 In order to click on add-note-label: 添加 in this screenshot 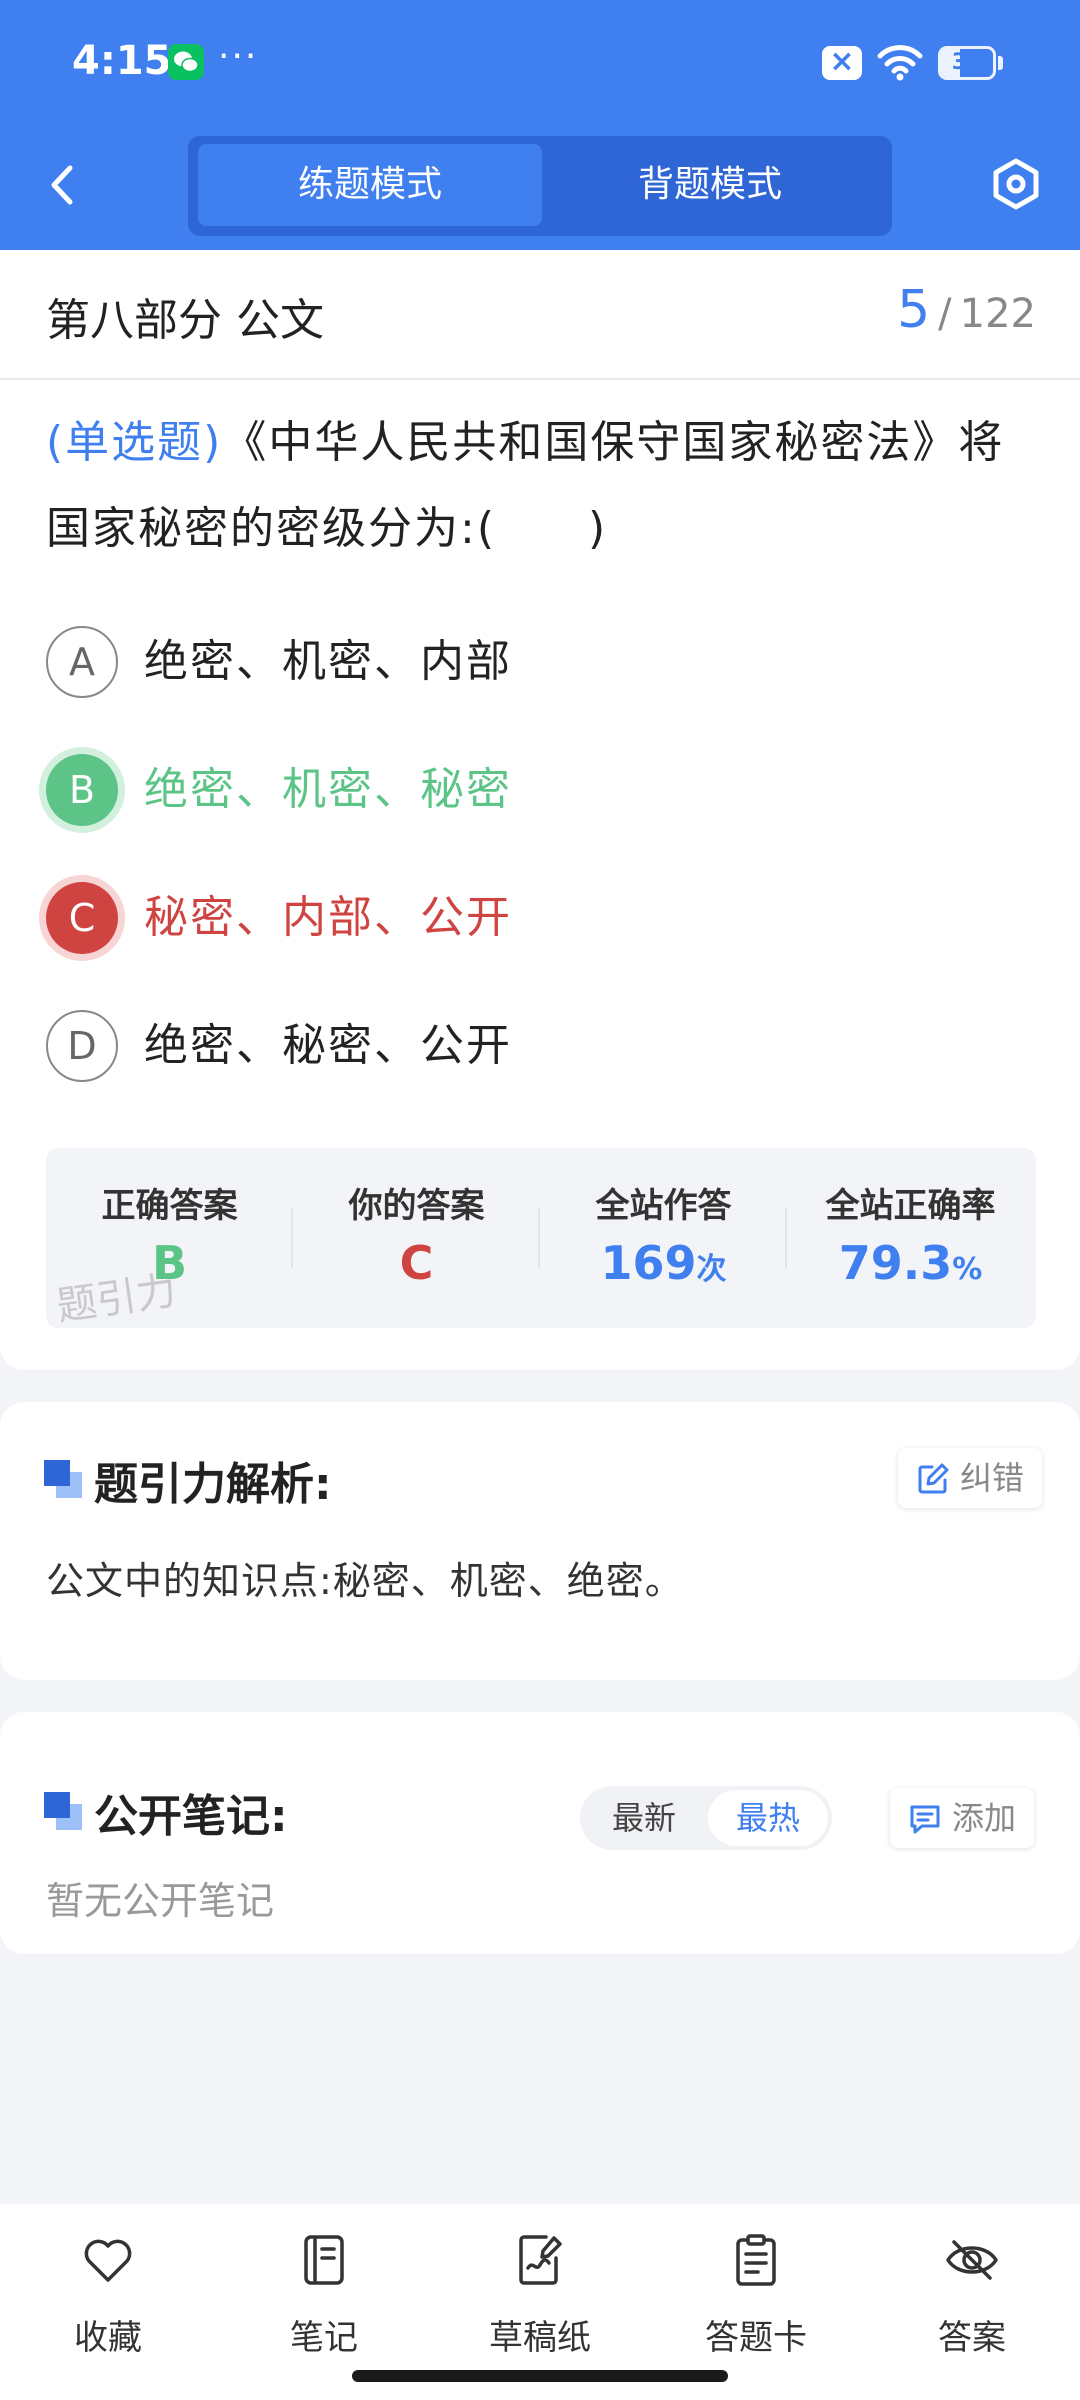, I will do `click(984, 1818)`.